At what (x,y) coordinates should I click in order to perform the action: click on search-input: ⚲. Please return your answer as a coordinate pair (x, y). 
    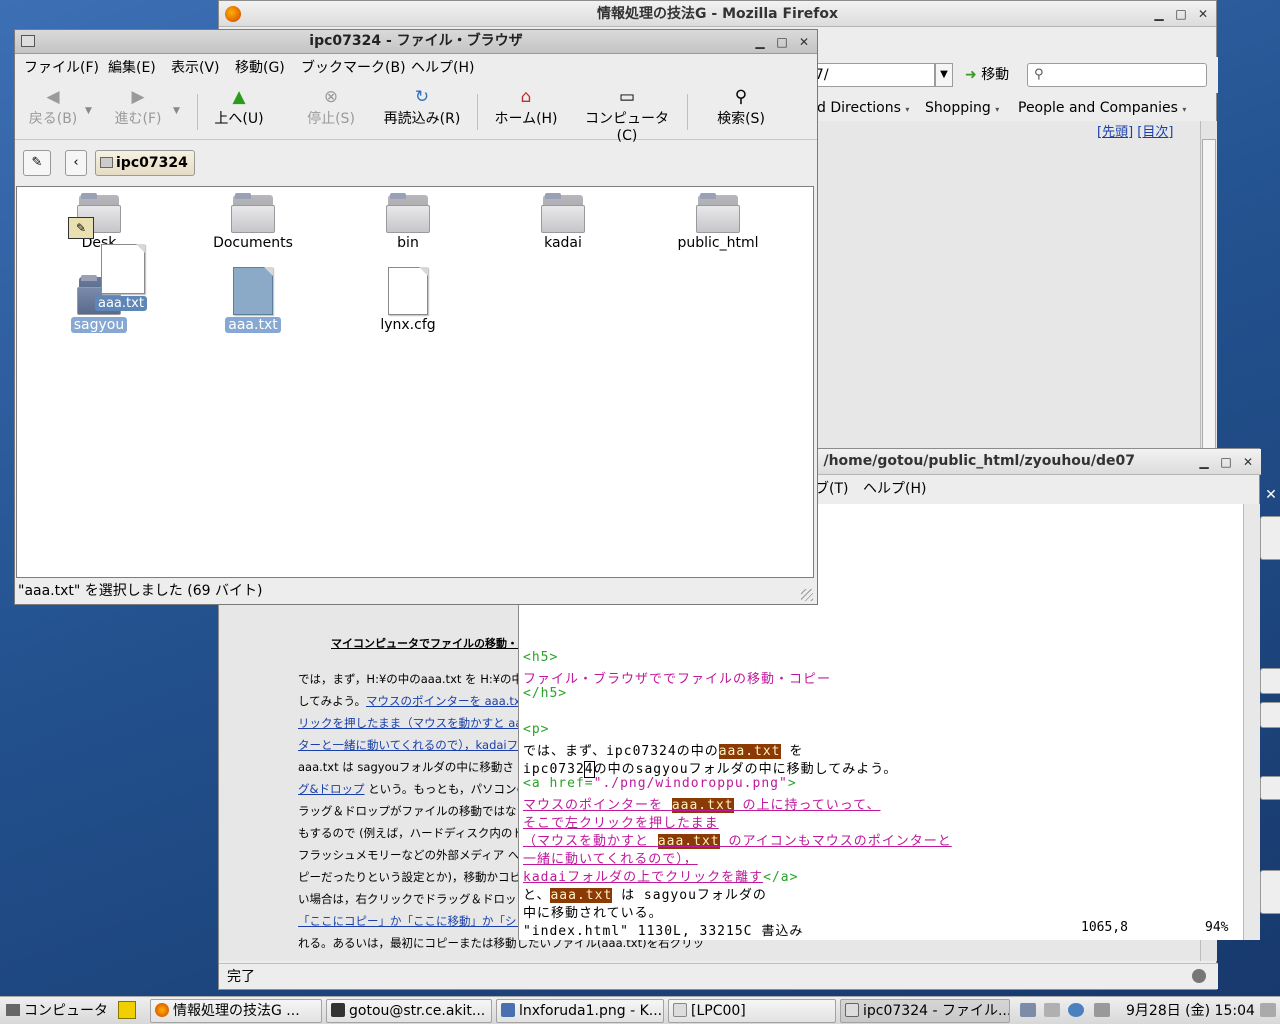
    Looking at the image, I should click on (1117, 75).